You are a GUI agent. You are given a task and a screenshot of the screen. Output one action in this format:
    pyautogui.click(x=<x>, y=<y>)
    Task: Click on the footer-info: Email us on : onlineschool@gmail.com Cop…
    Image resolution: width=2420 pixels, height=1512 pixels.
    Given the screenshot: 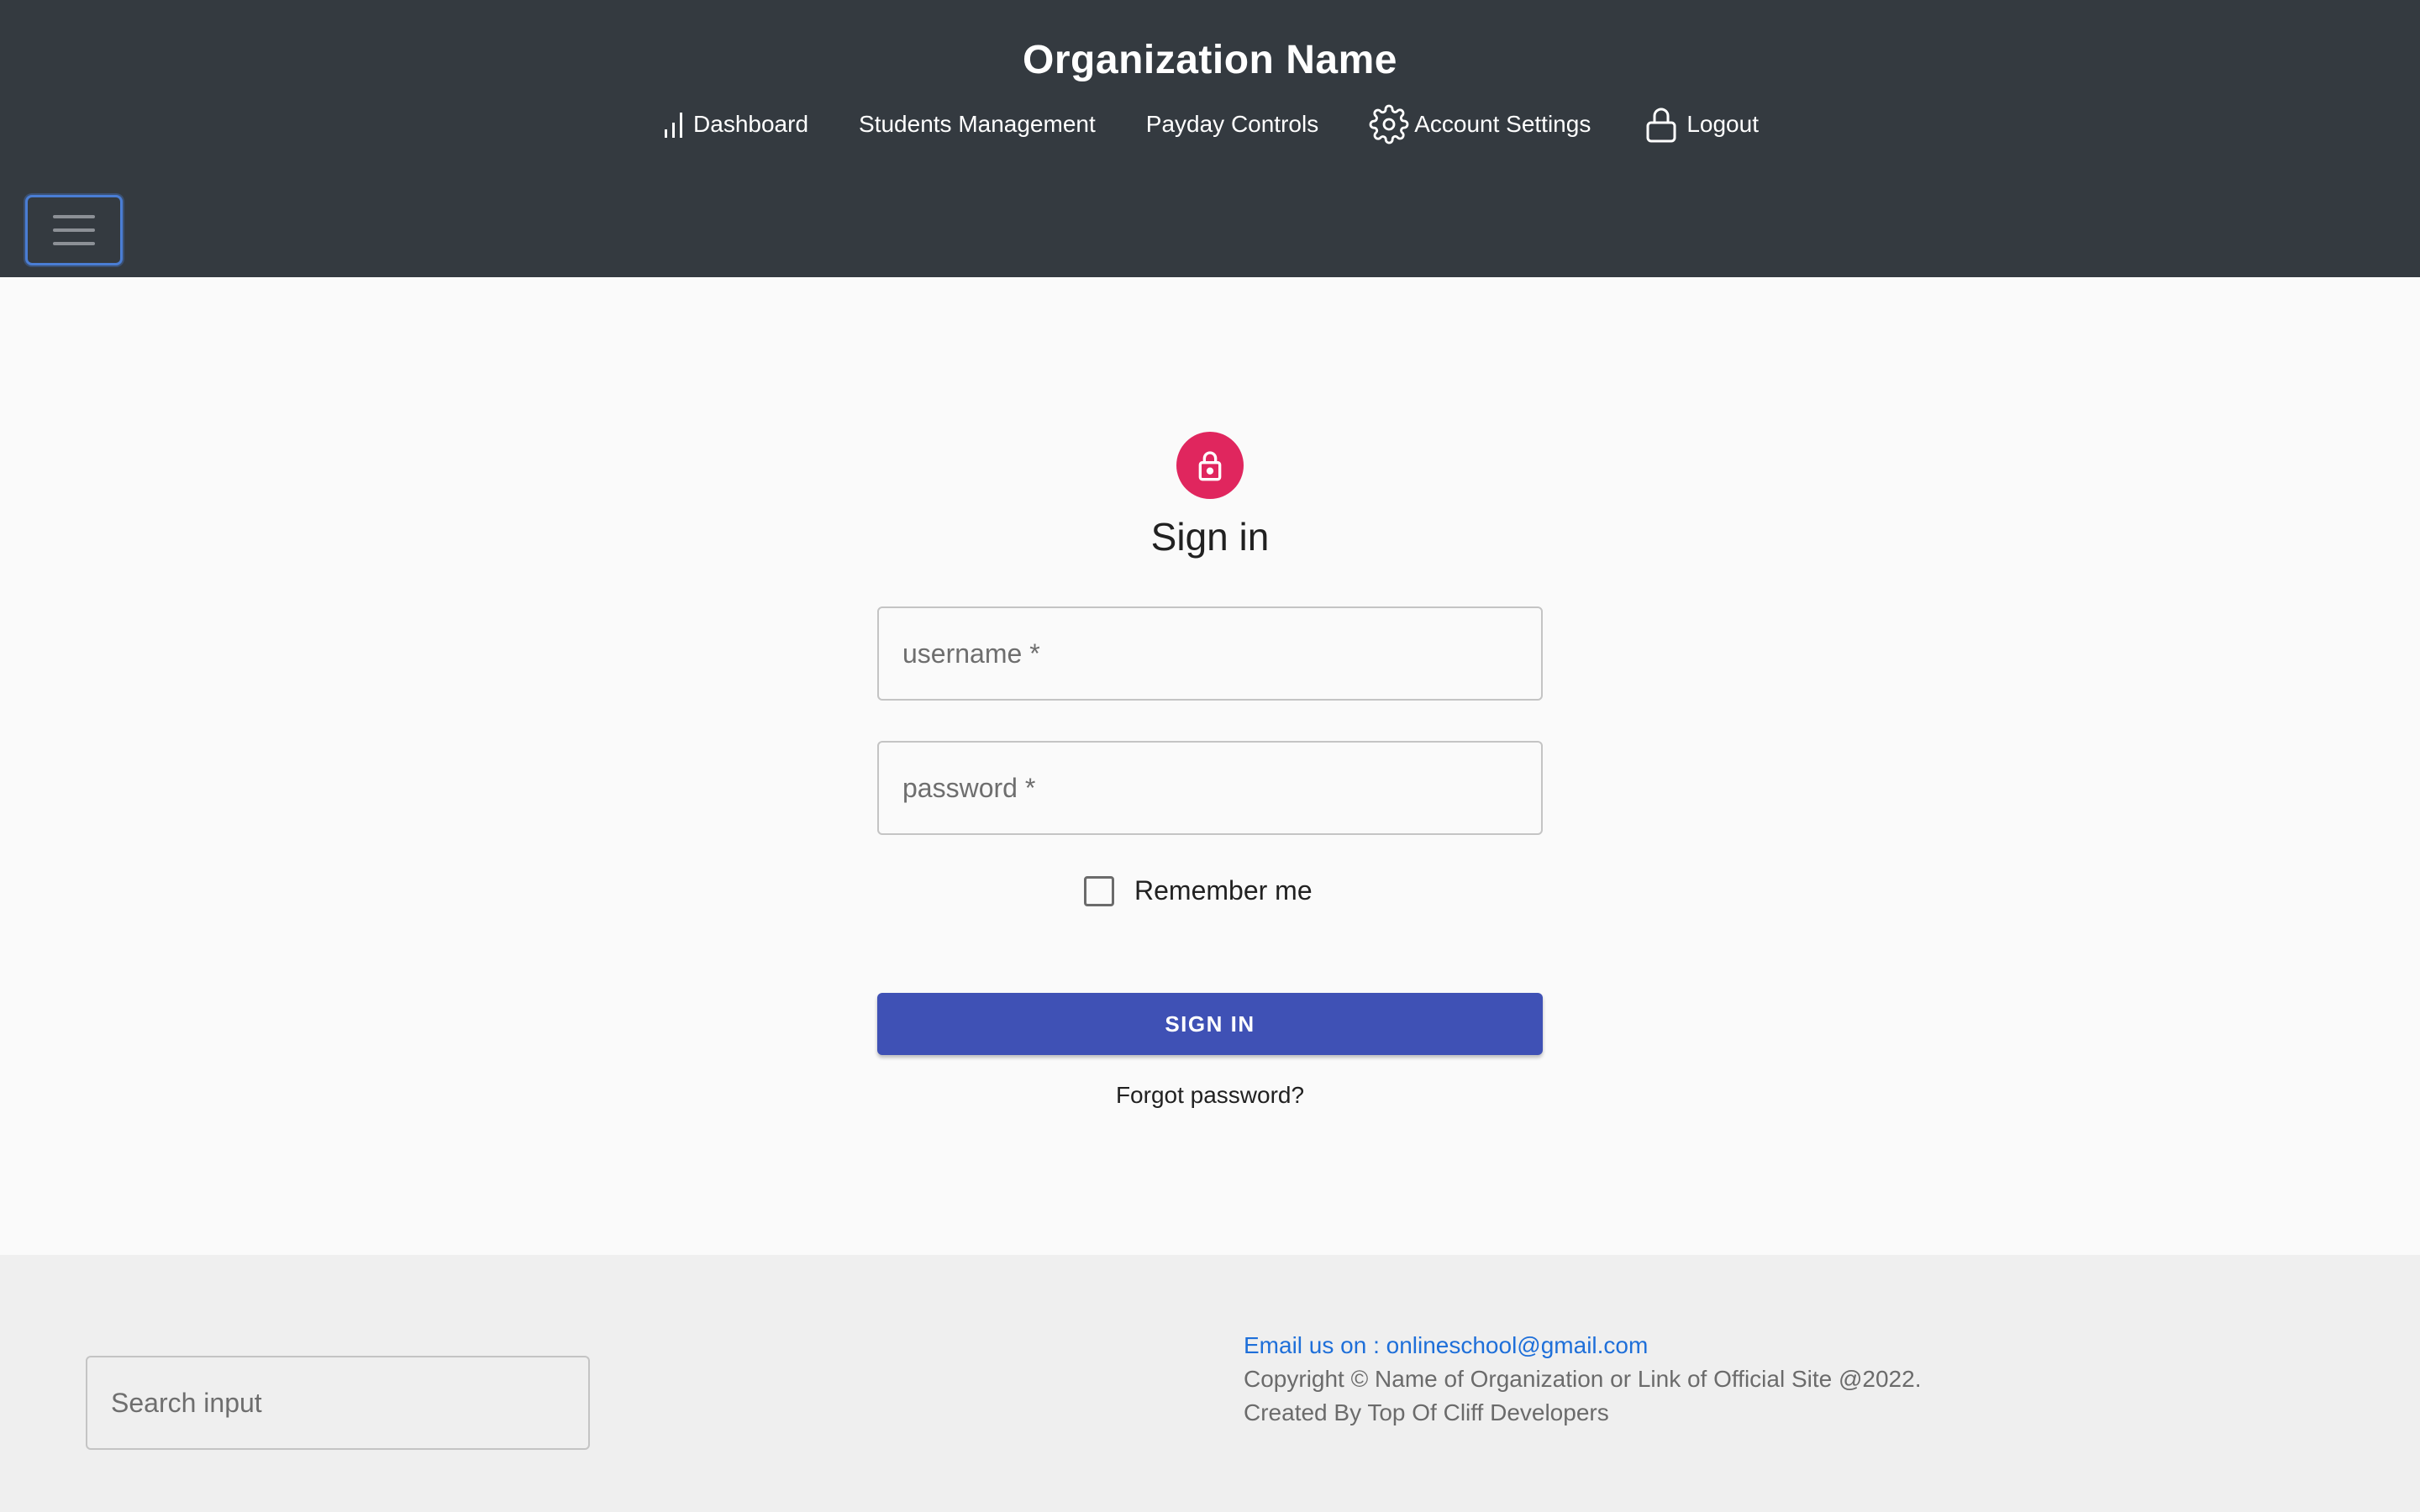 What is the action you would take?
    pyautogui.click(x=1583, y=1379)
    